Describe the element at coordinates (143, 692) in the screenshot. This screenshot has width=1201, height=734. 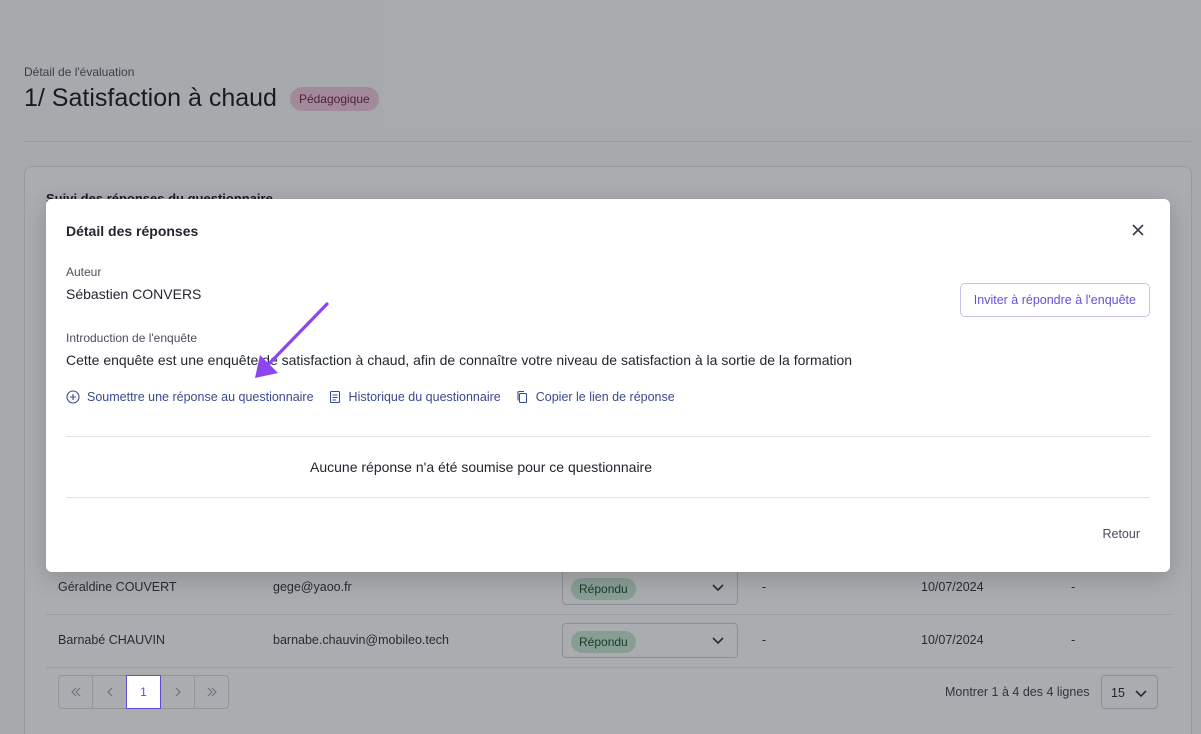
I see `page-button: 1` at that location.